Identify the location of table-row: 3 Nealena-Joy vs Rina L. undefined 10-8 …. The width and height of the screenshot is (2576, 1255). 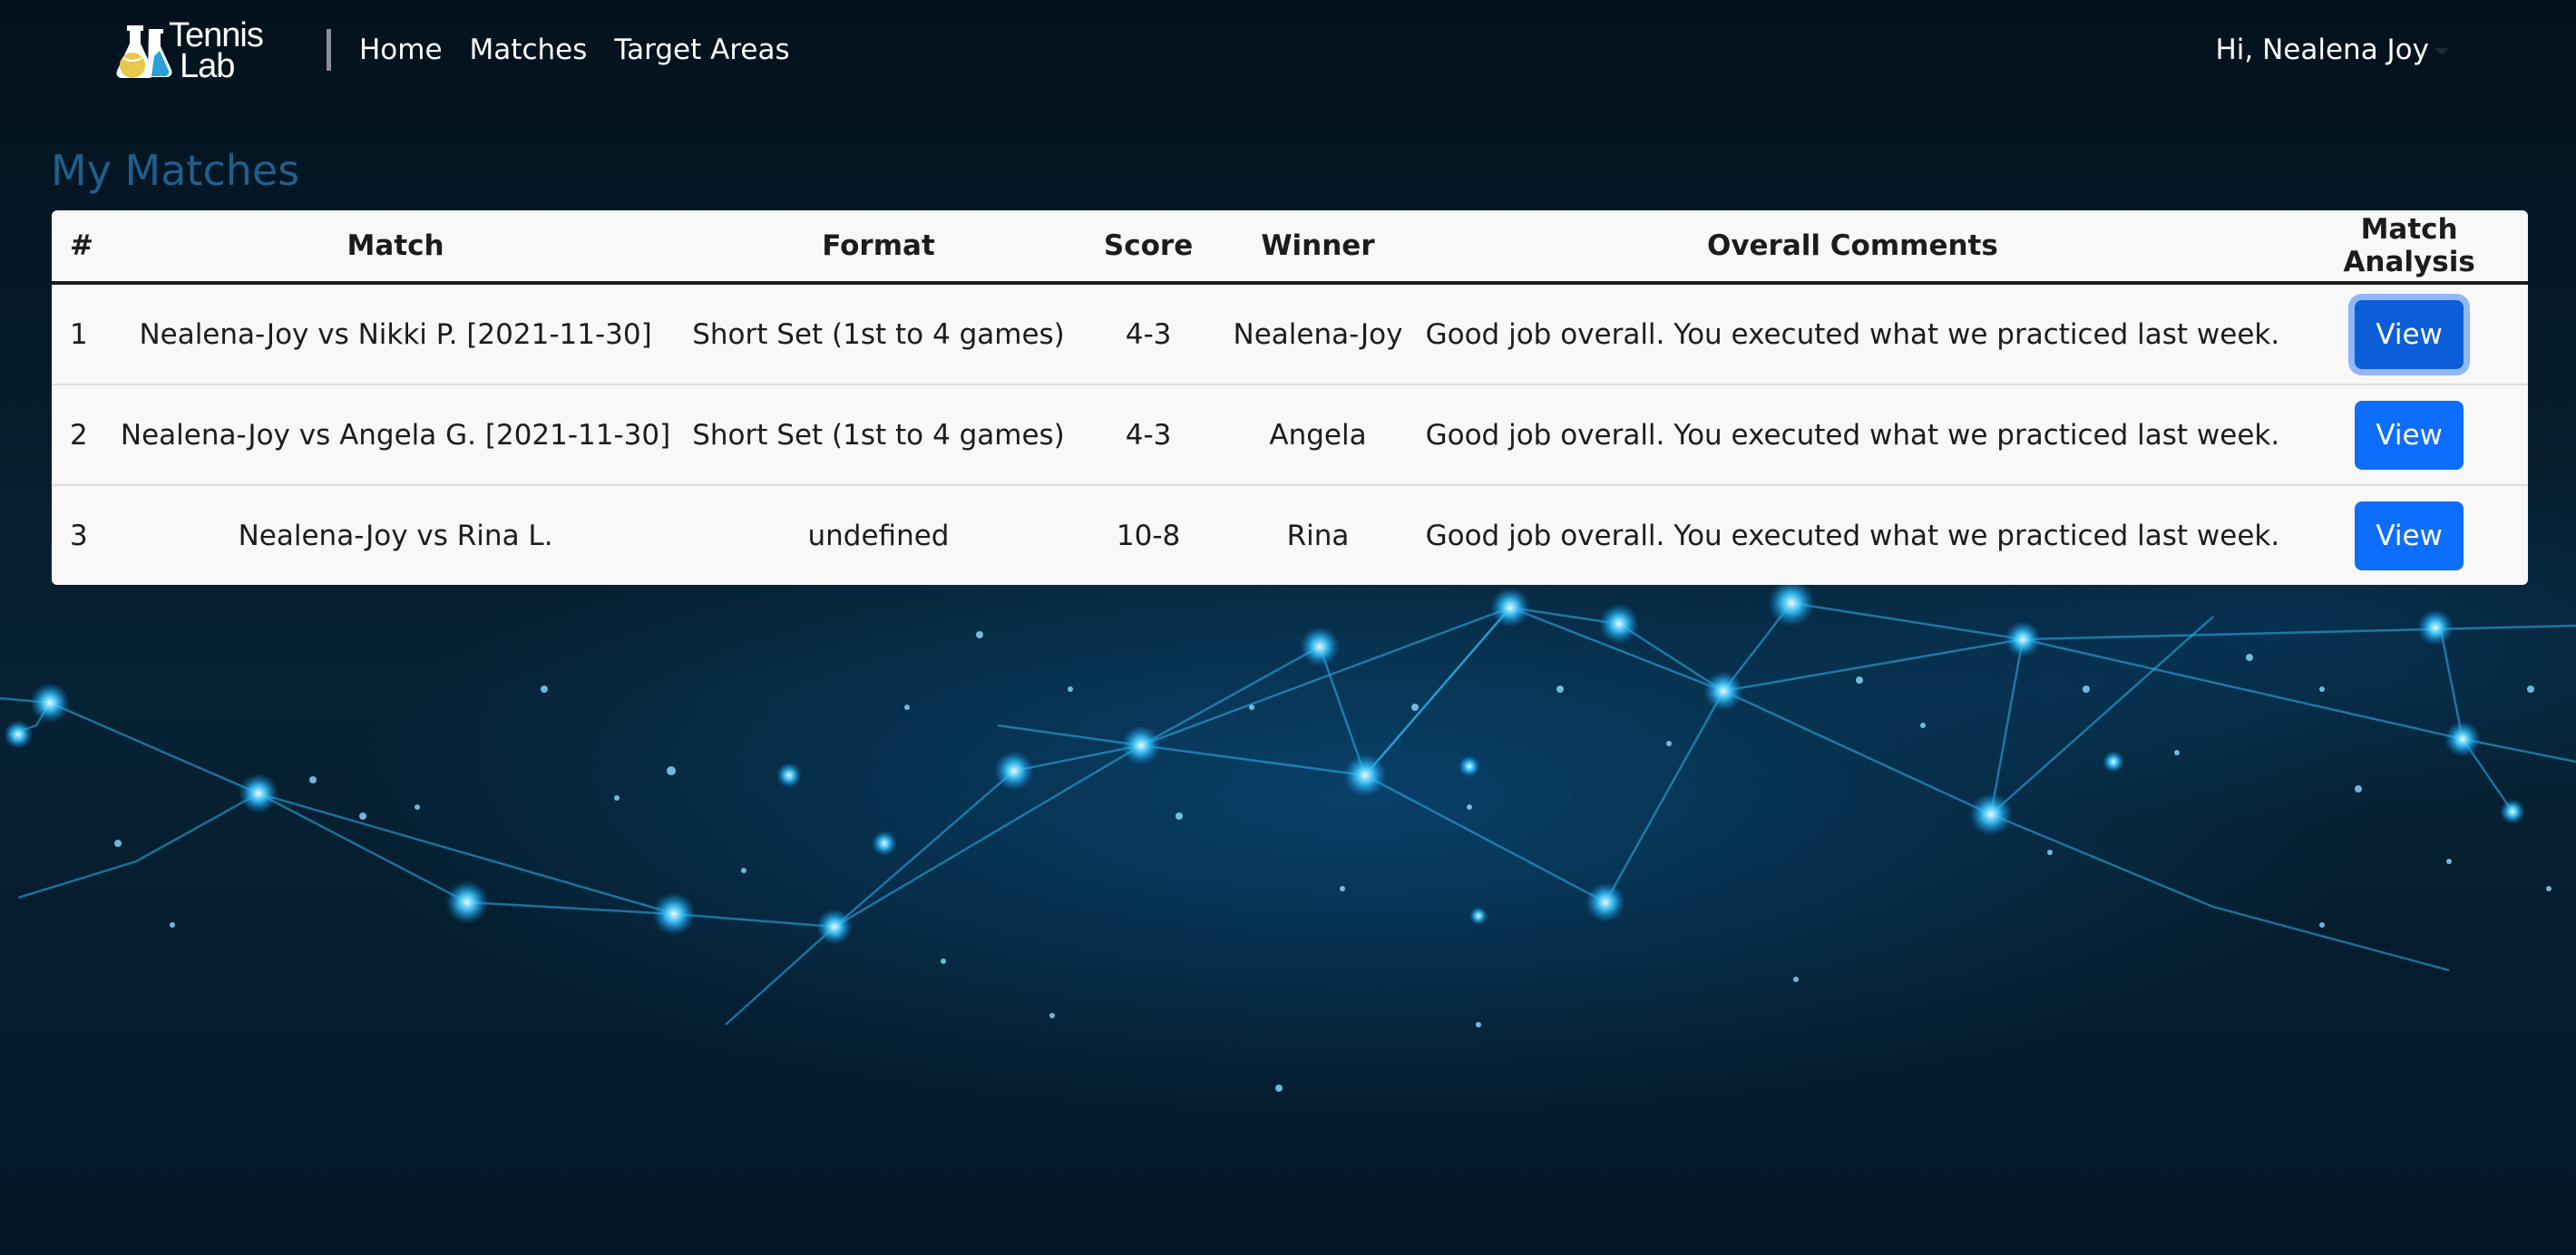
(1290, 535).